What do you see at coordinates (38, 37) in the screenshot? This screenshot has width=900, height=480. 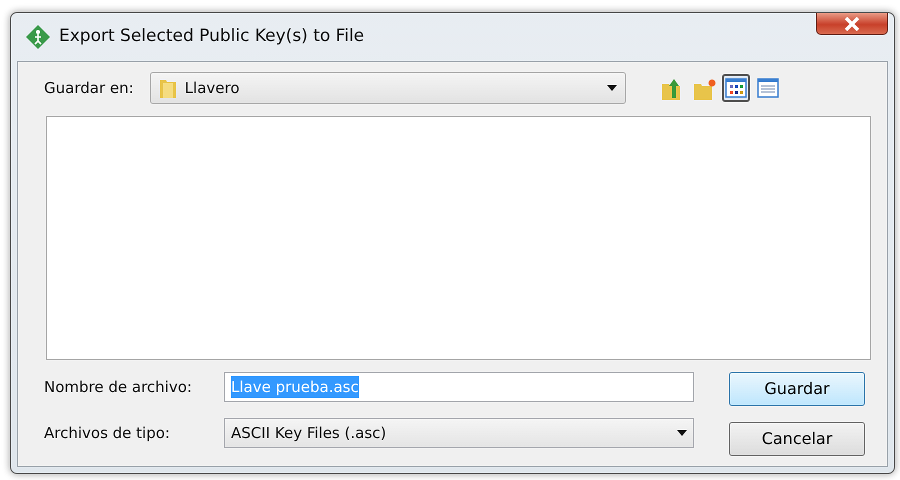 I see `app-icon` at bounding box center [38, 37].